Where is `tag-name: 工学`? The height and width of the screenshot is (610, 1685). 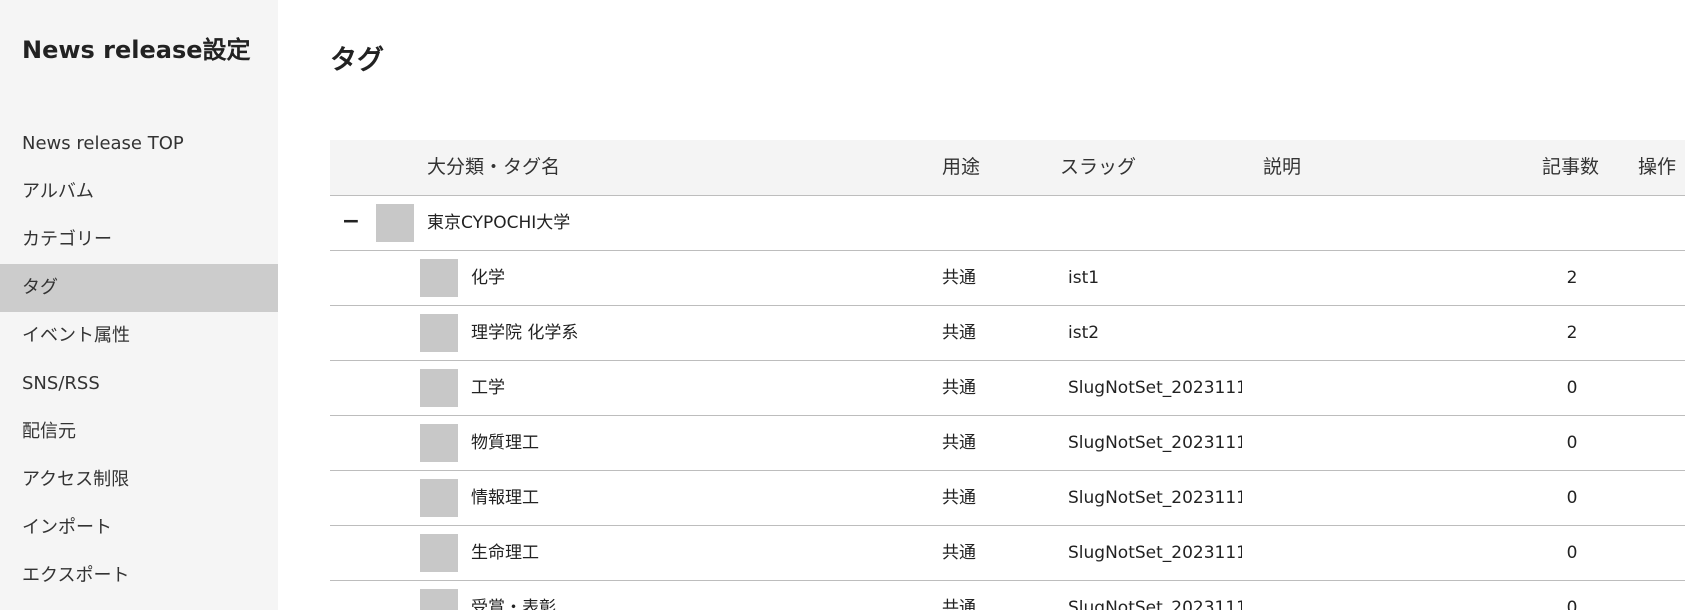
tag-name: 工学 is located at coordinates (488, 388).